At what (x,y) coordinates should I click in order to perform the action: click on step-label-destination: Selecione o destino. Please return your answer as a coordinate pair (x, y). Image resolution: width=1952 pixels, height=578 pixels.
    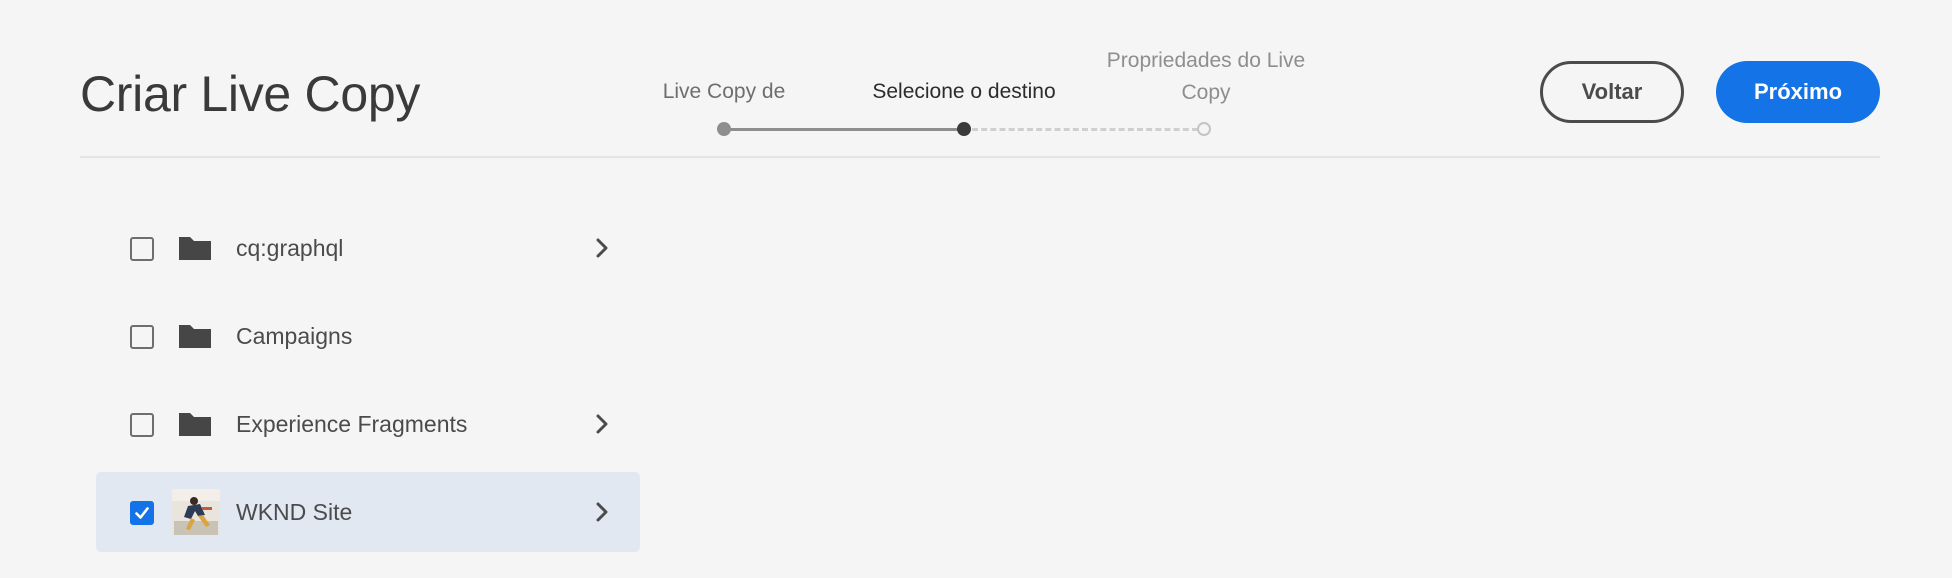
    Looking at the image, I should click on (964, 91).